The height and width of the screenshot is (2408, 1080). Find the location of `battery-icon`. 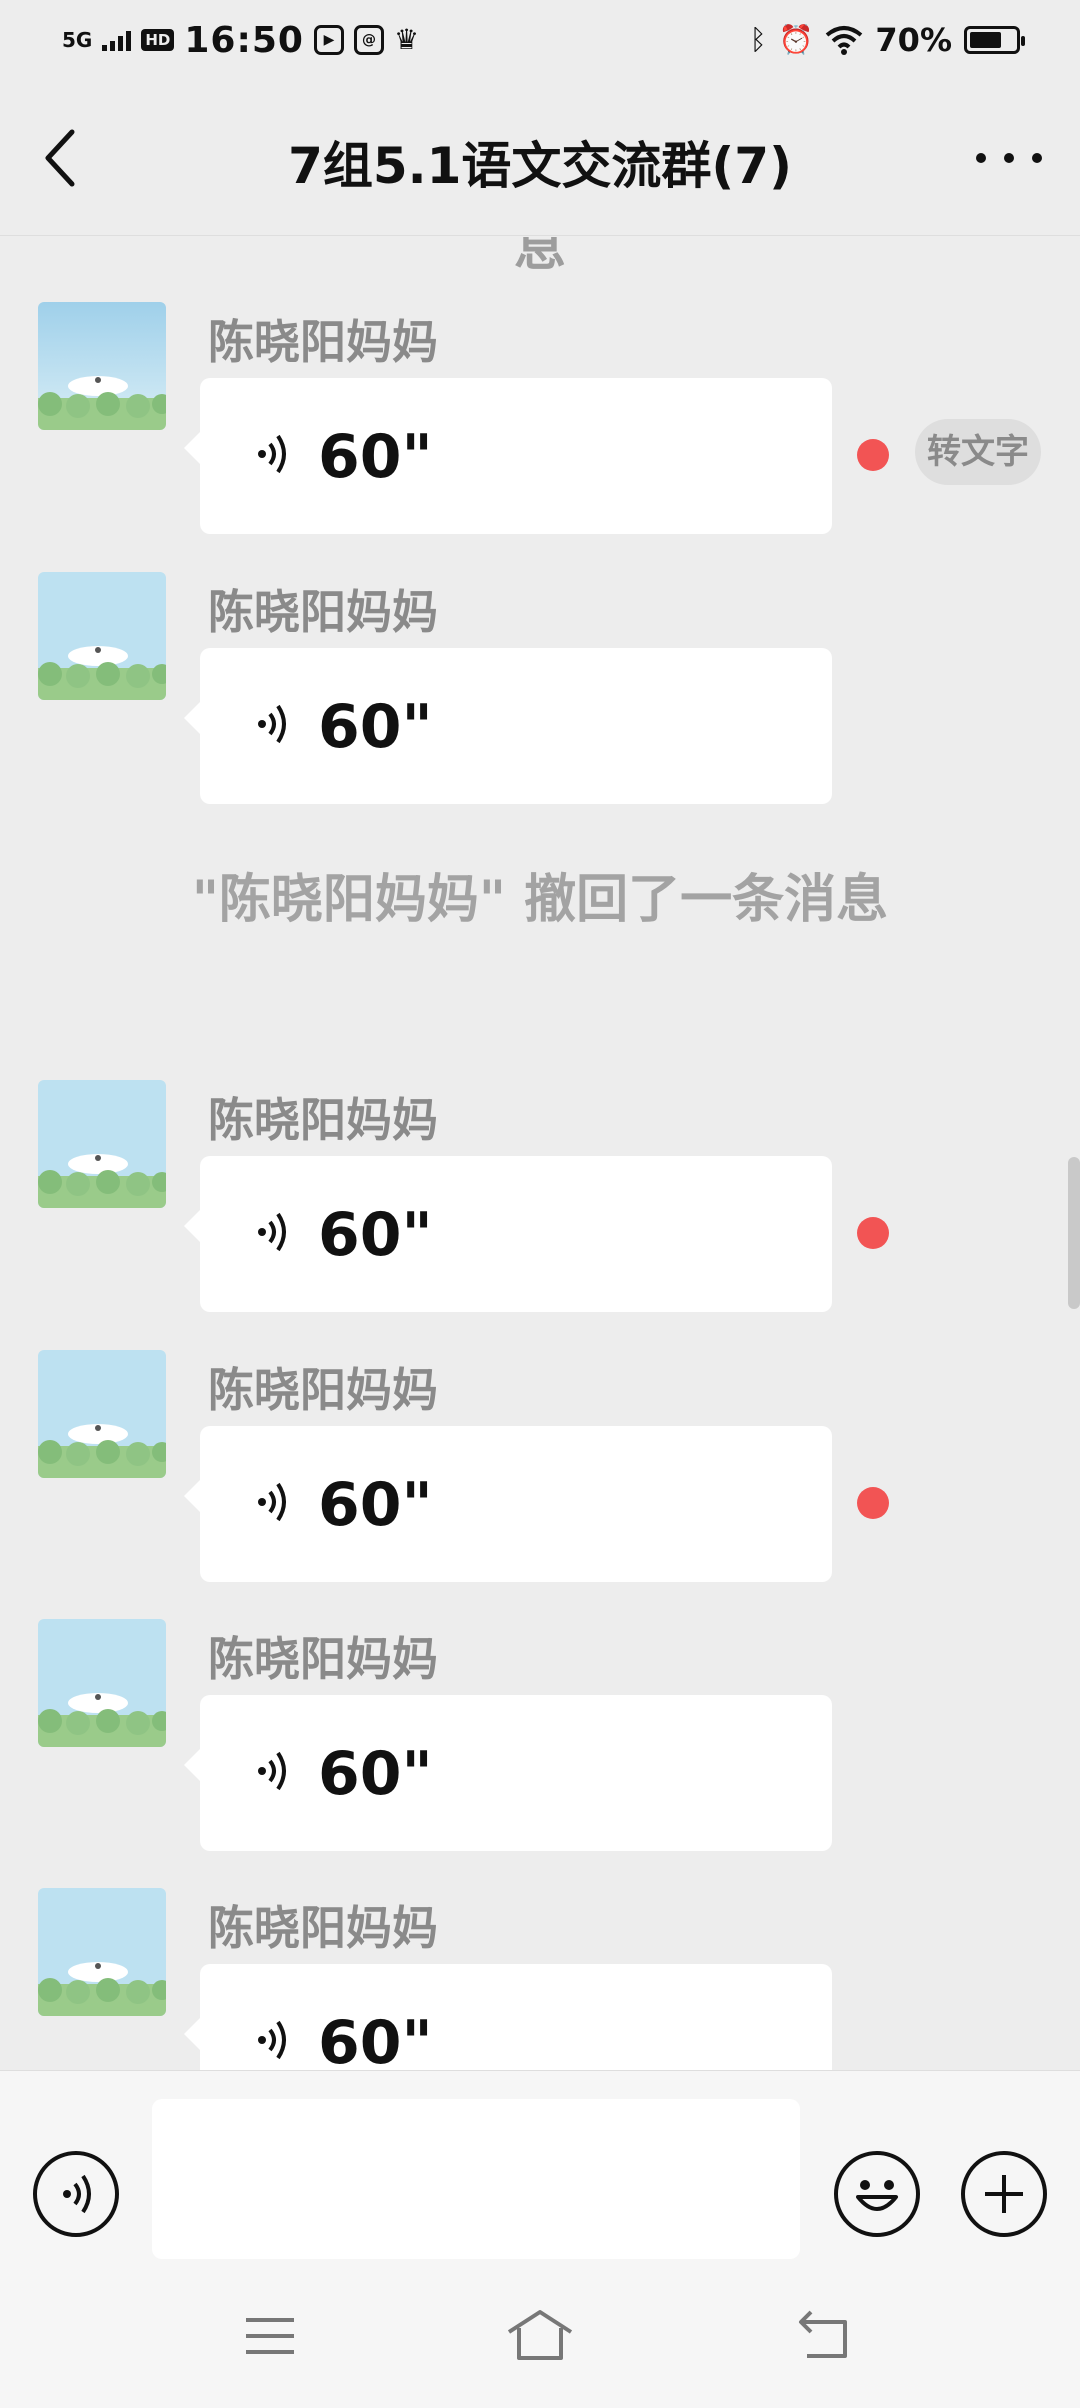

battery-icon is located at coordinates (994, 40).